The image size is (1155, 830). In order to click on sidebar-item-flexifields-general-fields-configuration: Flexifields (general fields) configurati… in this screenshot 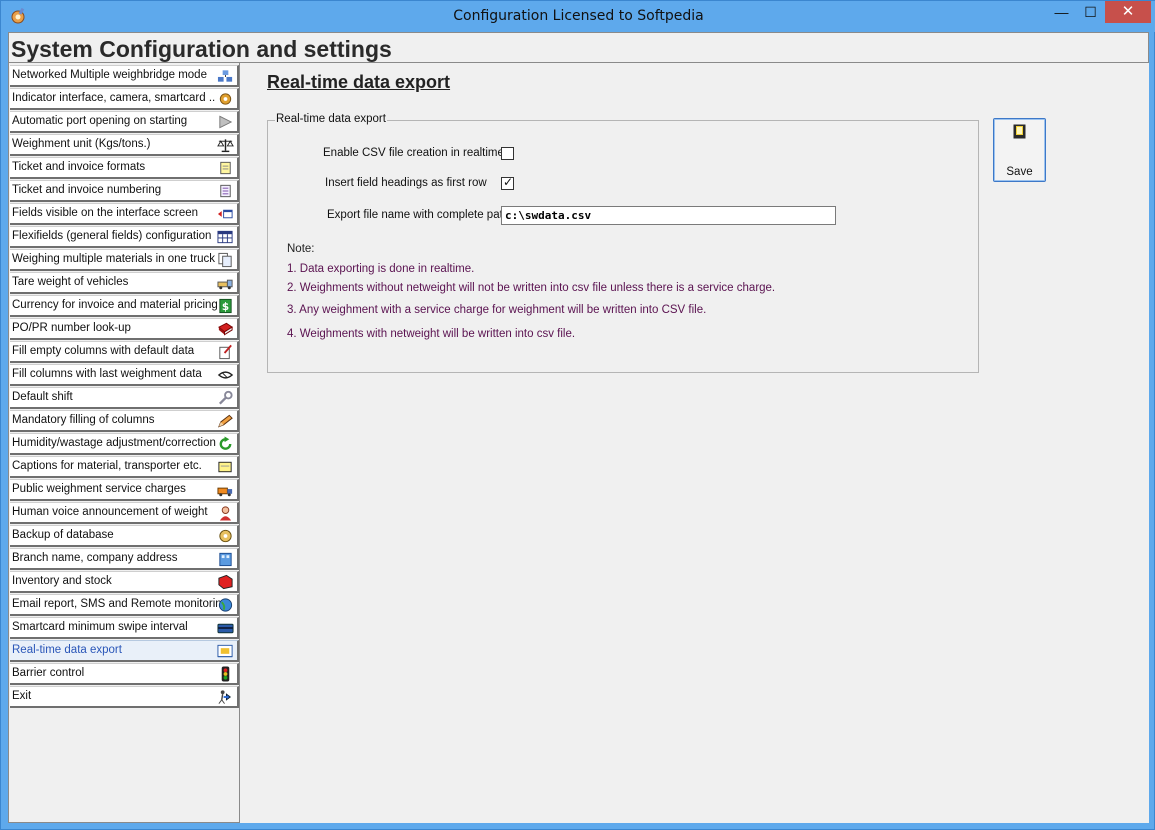, I will do `click(124, 237)`.